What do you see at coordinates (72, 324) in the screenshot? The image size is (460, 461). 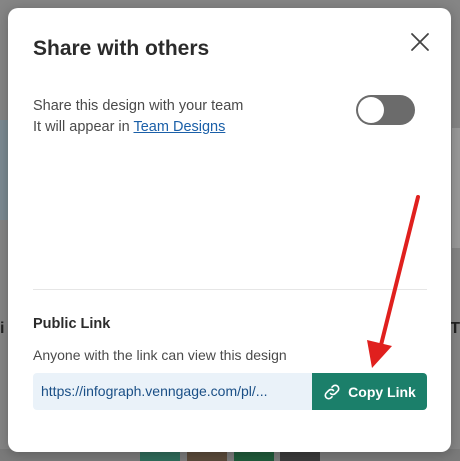 I see `public-link-title: Public Link` at bounding box center [72, 324].